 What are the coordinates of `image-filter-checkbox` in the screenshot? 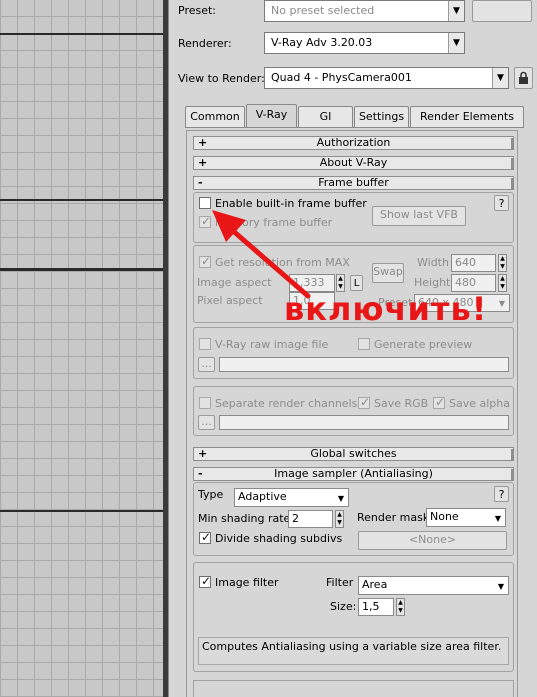 It's located at (205, 581).